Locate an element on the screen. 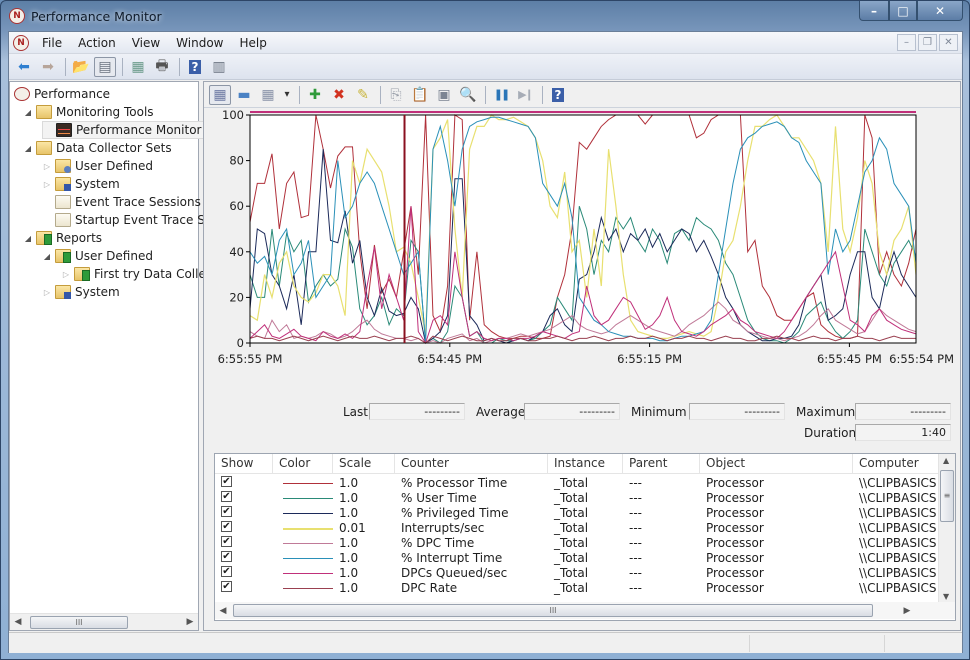 This screenshot has width=970, height=660. tree-item-user-defined: ◢ User Defined is located at coordinates (98, 256).